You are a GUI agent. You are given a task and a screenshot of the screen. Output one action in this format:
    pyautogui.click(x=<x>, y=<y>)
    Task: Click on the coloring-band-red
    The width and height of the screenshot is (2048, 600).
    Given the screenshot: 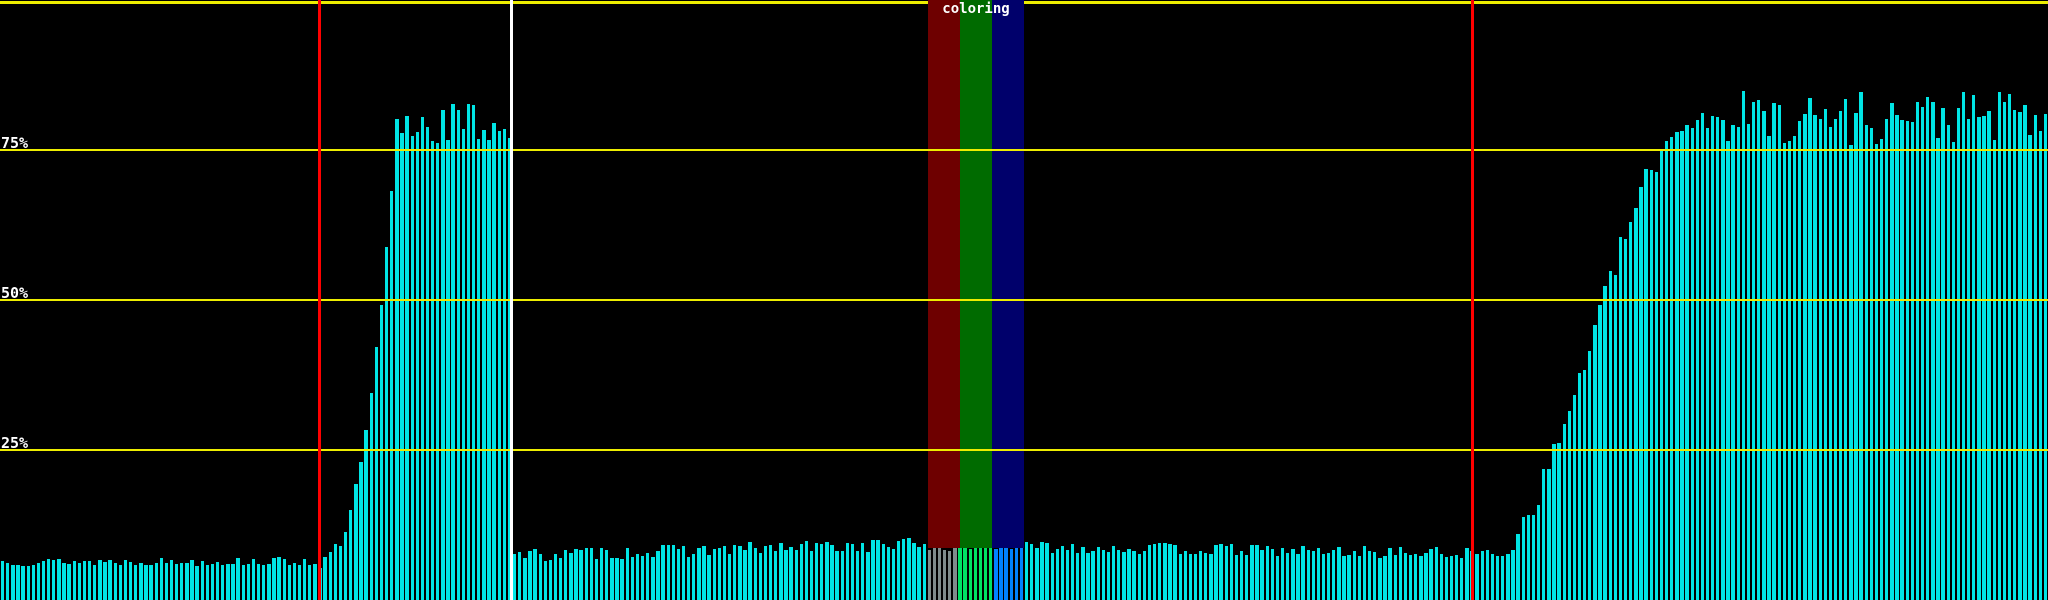 What is the action you would take?
    pyautogui.click(x=944, y=274)
    